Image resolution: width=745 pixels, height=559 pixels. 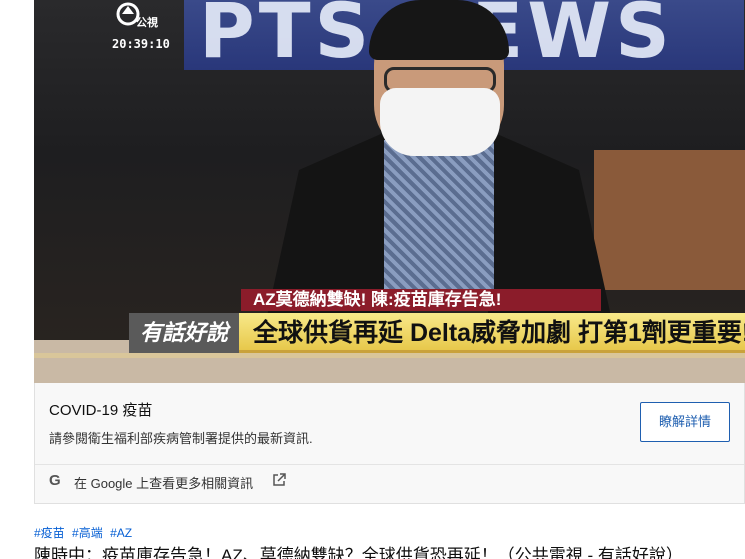 What do you see at coordinates (492, 333) in the screenshot?
I see `lower-third-main-caption: 全球供貨再延 Delta威脅加劇 打第1劑更重要!` at bounding box center [492, 333].